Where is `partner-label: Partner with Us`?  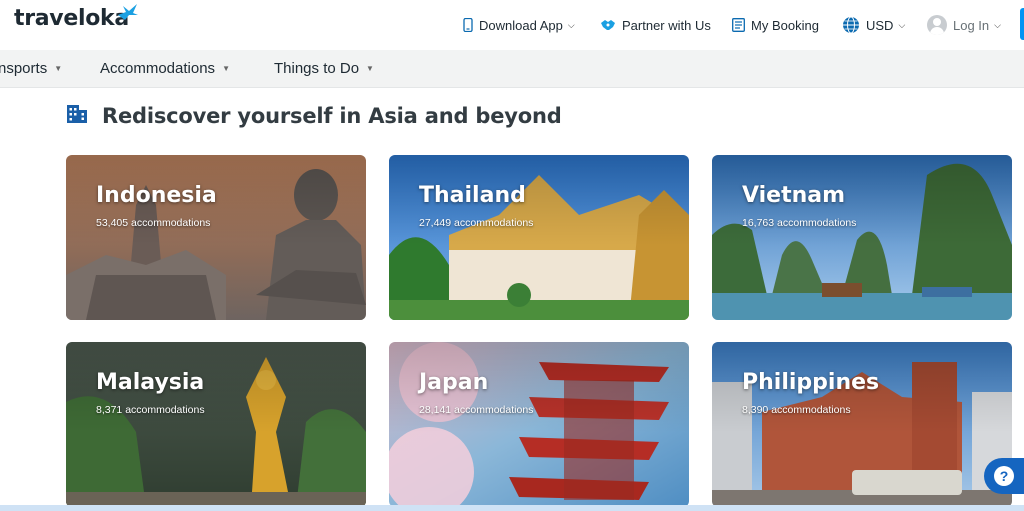
partner-label: Partner with Us is located at coordinates (666, 25).